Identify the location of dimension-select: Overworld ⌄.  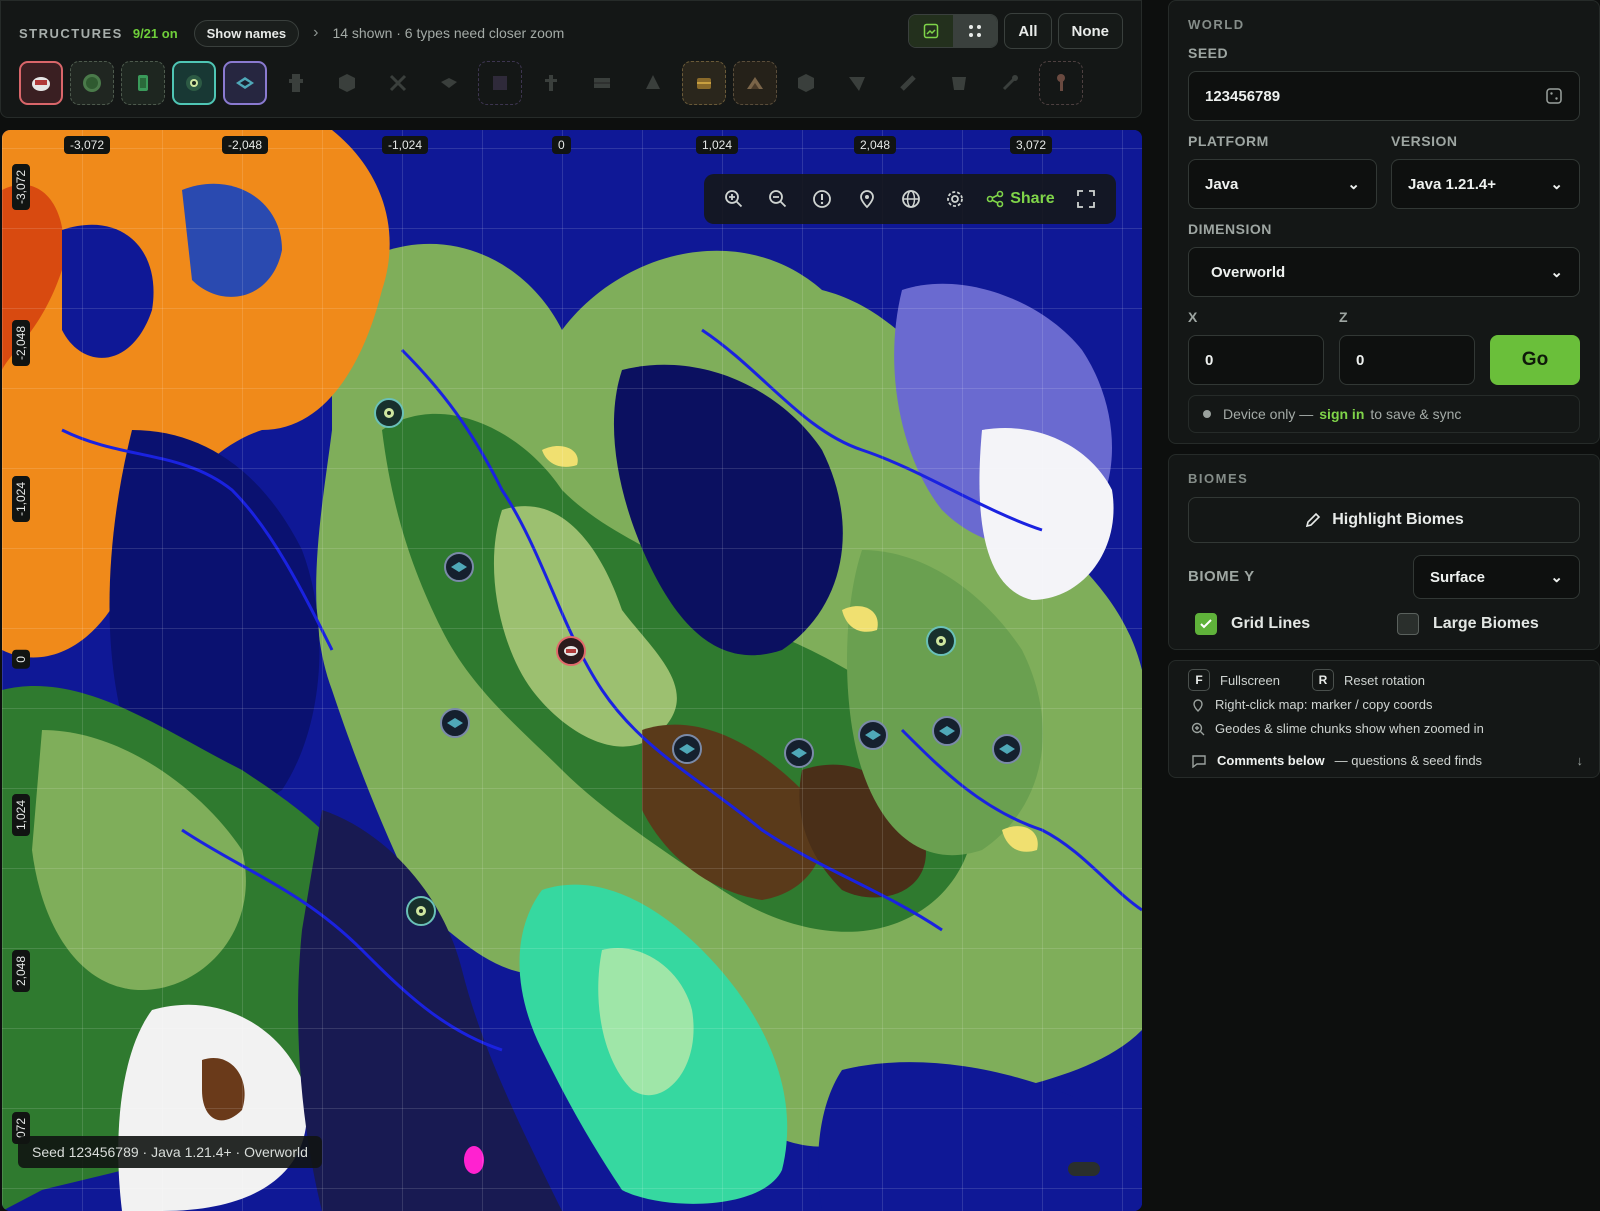
(1384, 272).